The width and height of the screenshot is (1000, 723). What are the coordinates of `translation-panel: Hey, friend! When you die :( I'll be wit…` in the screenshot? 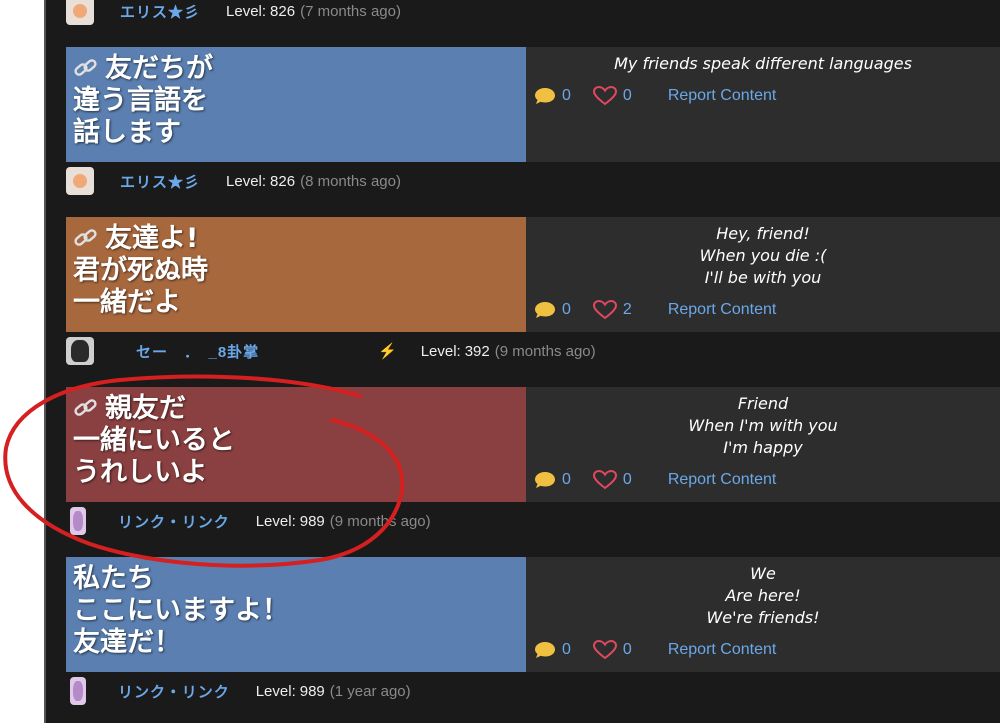 It's located at (763, 274).